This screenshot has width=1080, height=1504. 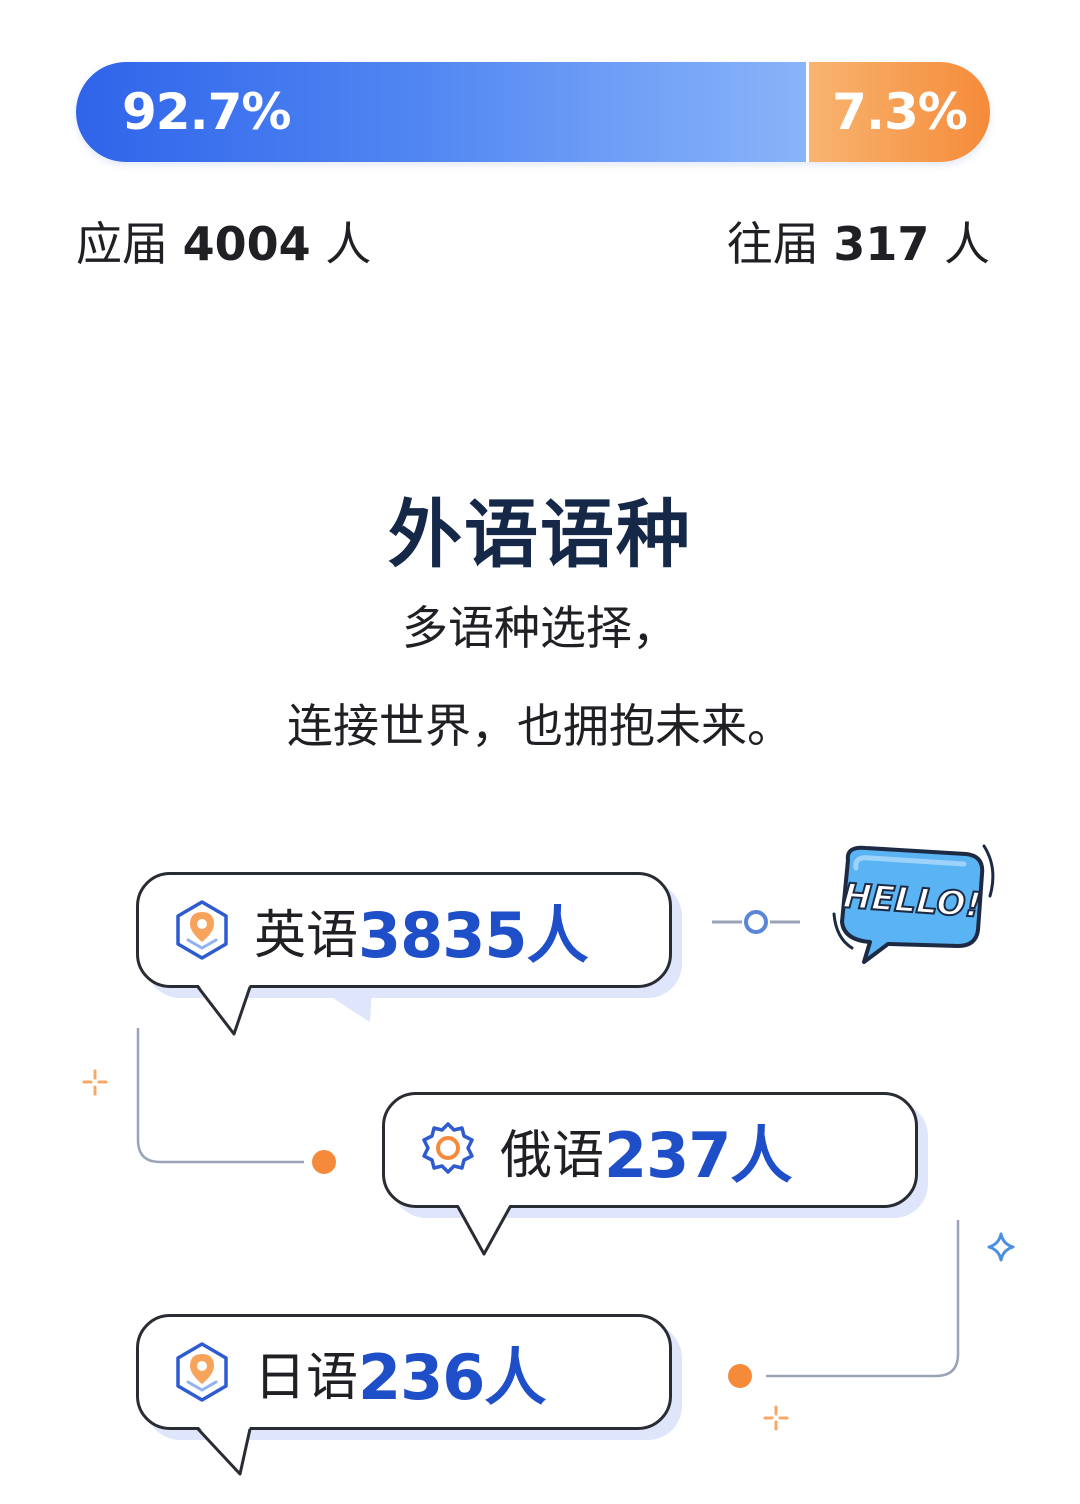 I want to click on language-bubble-japanese: 日语 236人, so click(x=404, y=1395).